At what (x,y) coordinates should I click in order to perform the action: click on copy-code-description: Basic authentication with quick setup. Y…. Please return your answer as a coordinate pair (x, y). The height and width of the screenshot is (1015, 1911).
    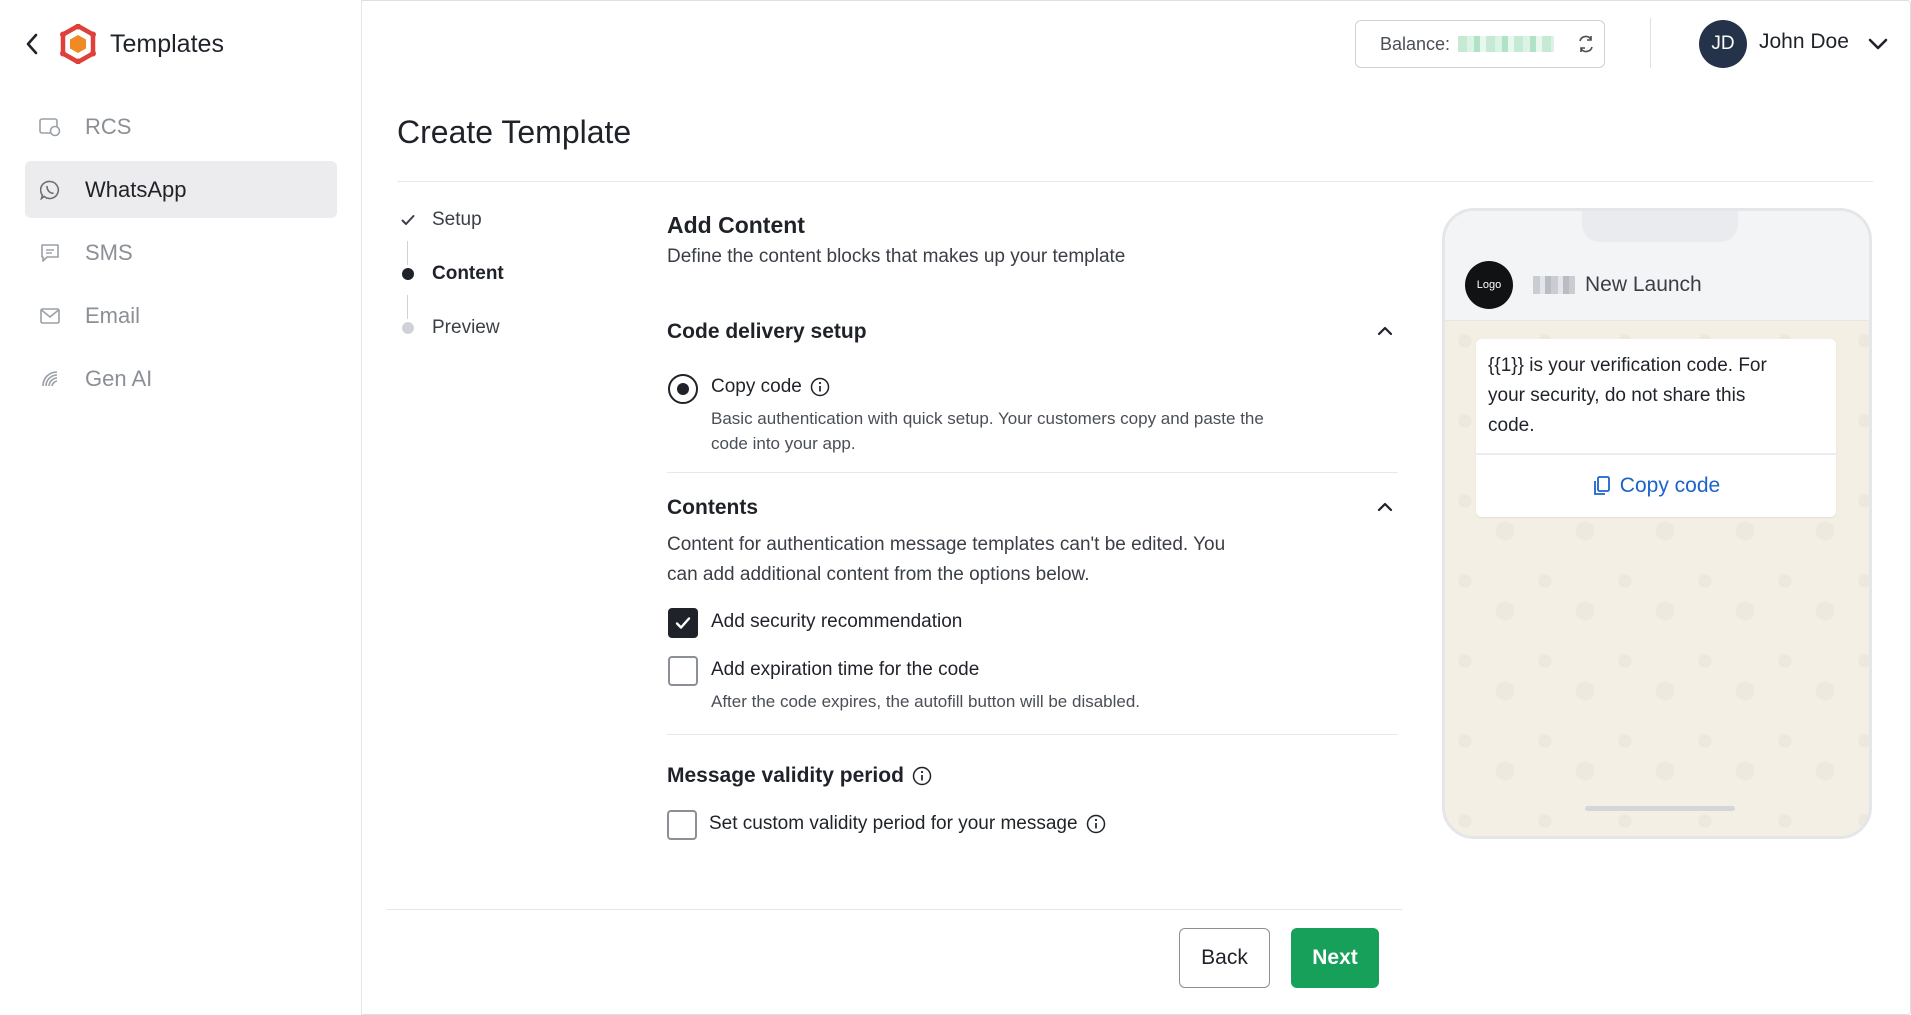
    Looking at the image, I should click on (987, 431).